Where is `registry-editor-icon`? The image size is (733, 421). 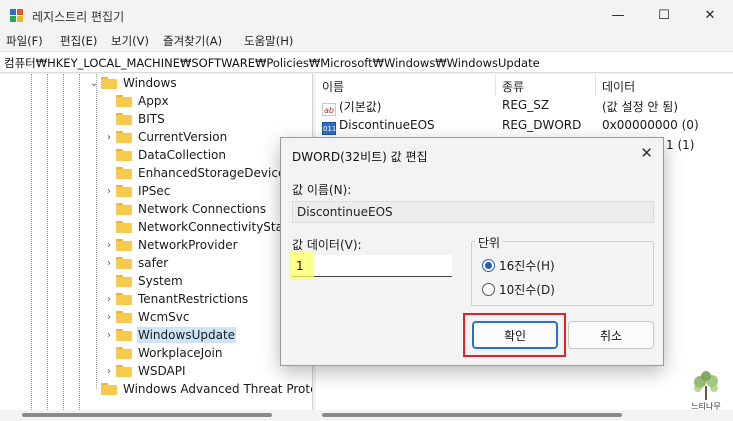 registry-editor-icon is located at coordinates (17, 16).